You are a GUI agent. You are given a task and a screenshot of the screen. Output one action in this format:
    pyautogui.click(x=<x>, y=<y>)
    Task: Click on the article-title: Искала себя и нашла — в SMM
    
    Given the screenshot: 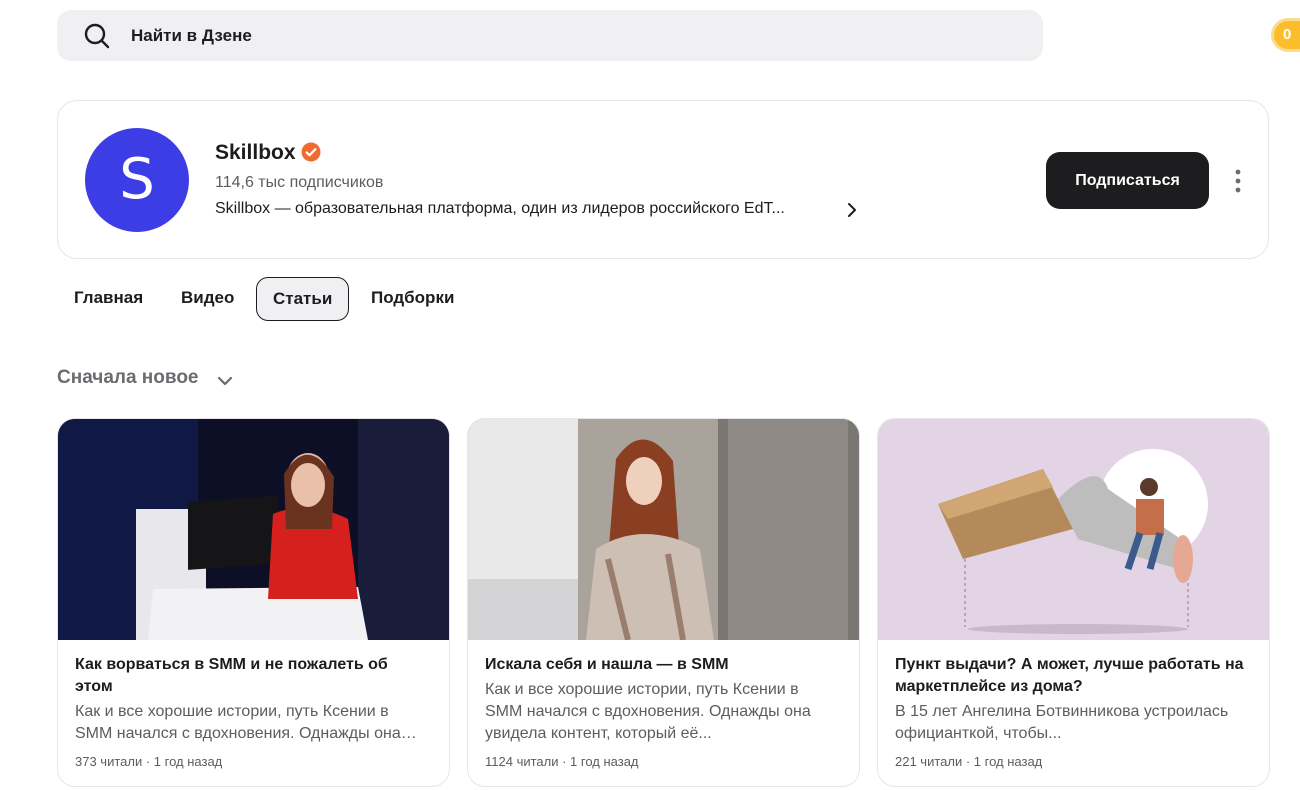 What is the action you would take?
    pyautogui.click(x=660, y=665)
    